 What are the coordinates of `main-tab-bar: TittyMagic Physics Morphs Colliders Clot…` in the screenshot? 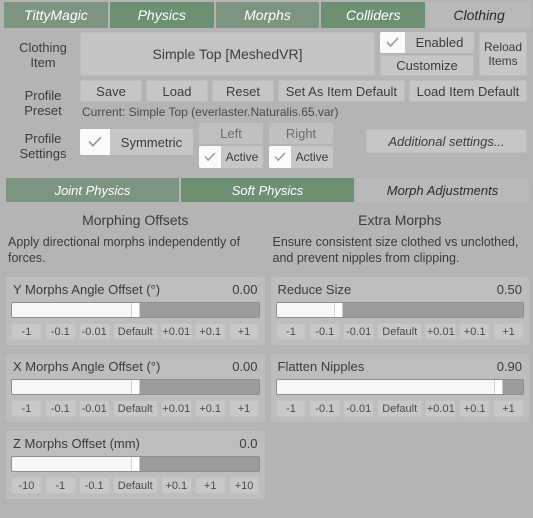 It's located at (266, 14).